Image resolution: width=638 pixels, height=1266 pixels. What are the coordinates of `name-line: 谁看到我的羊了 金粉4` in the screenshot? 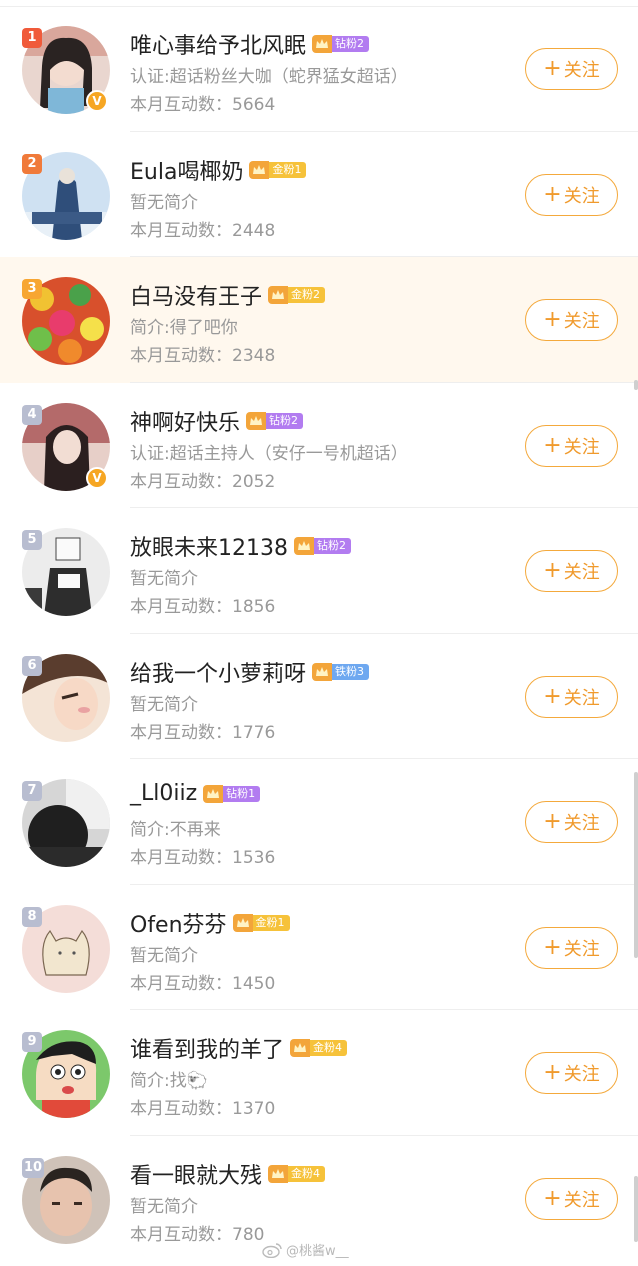 It's located at (239, 1048).